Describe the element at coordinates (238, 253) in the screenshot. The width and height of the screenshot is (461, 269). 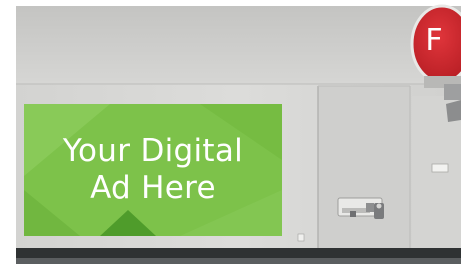
I see `baseboard` at that location.